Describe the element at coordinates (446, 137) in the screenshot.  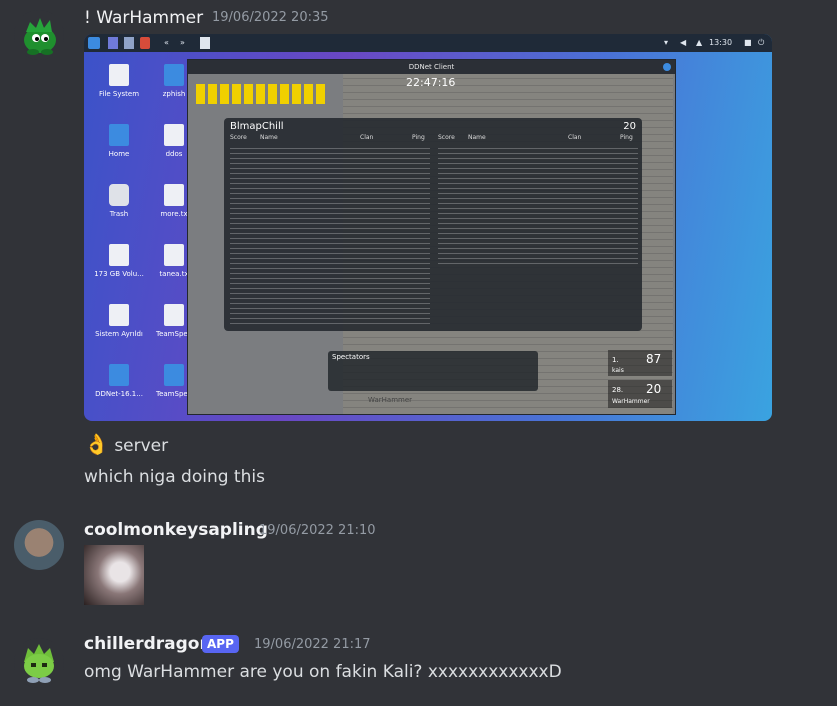
I see `col-score-2: Score` at that location.